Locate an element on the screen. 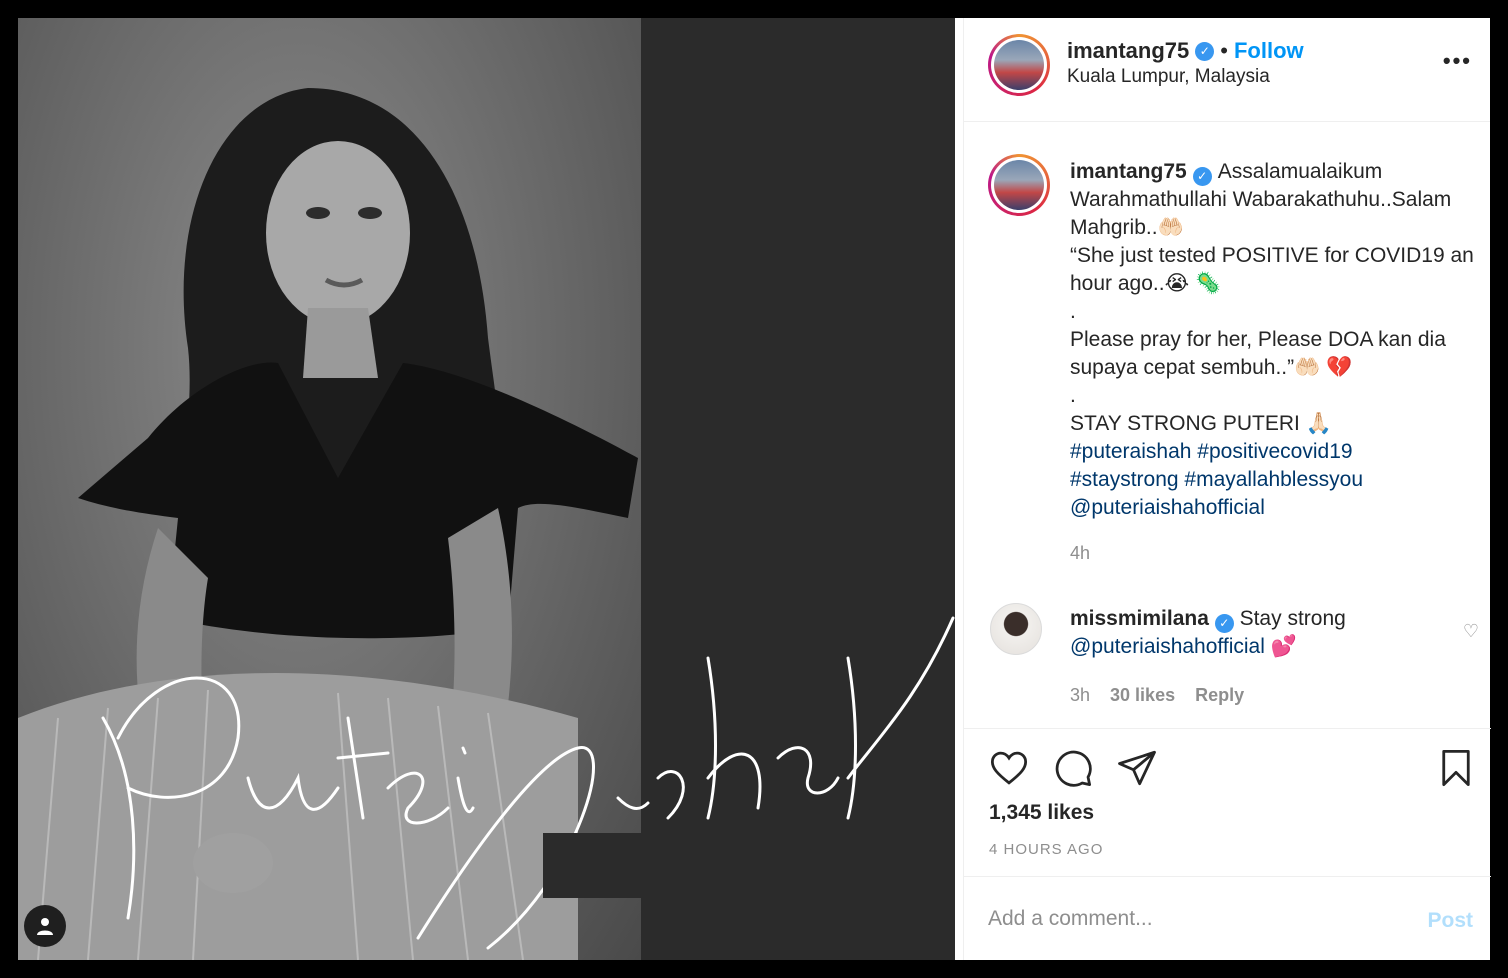  user-icon is located at coordinates (45, 926).